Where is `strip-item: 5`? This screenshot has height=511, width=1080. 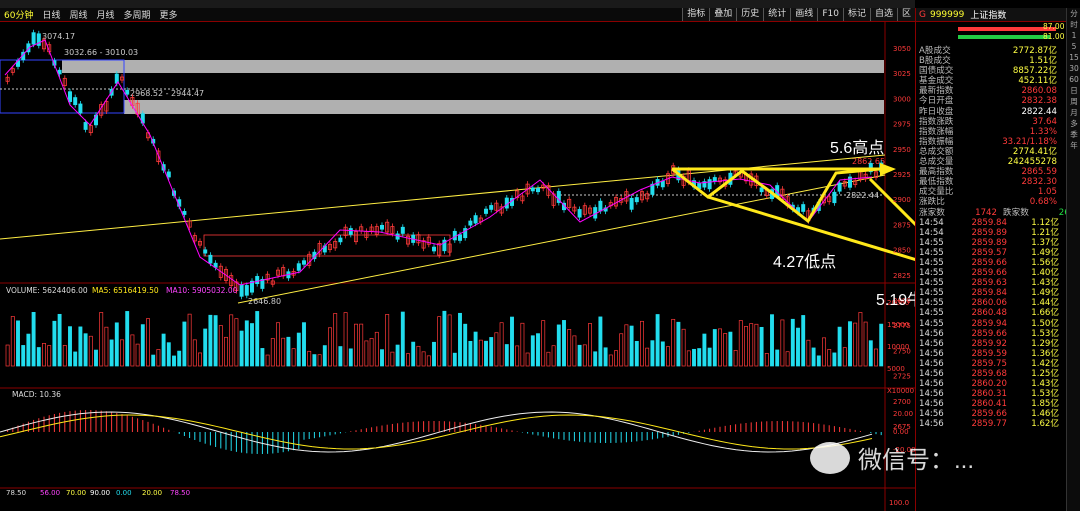
strip-item: 5 is located at coordinates (1073, 46).